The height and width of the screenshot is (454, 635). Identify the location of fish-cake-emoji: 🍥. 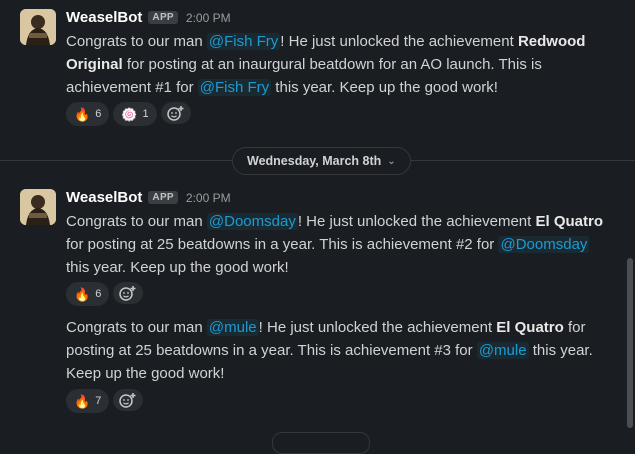
(129, 114).